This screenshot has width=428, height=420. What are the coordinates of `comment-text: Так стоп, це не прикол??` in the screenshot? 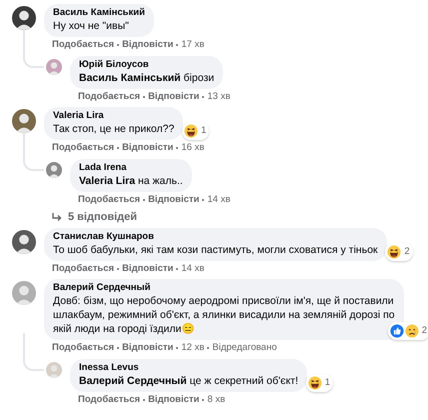 It's located at (113, 129).